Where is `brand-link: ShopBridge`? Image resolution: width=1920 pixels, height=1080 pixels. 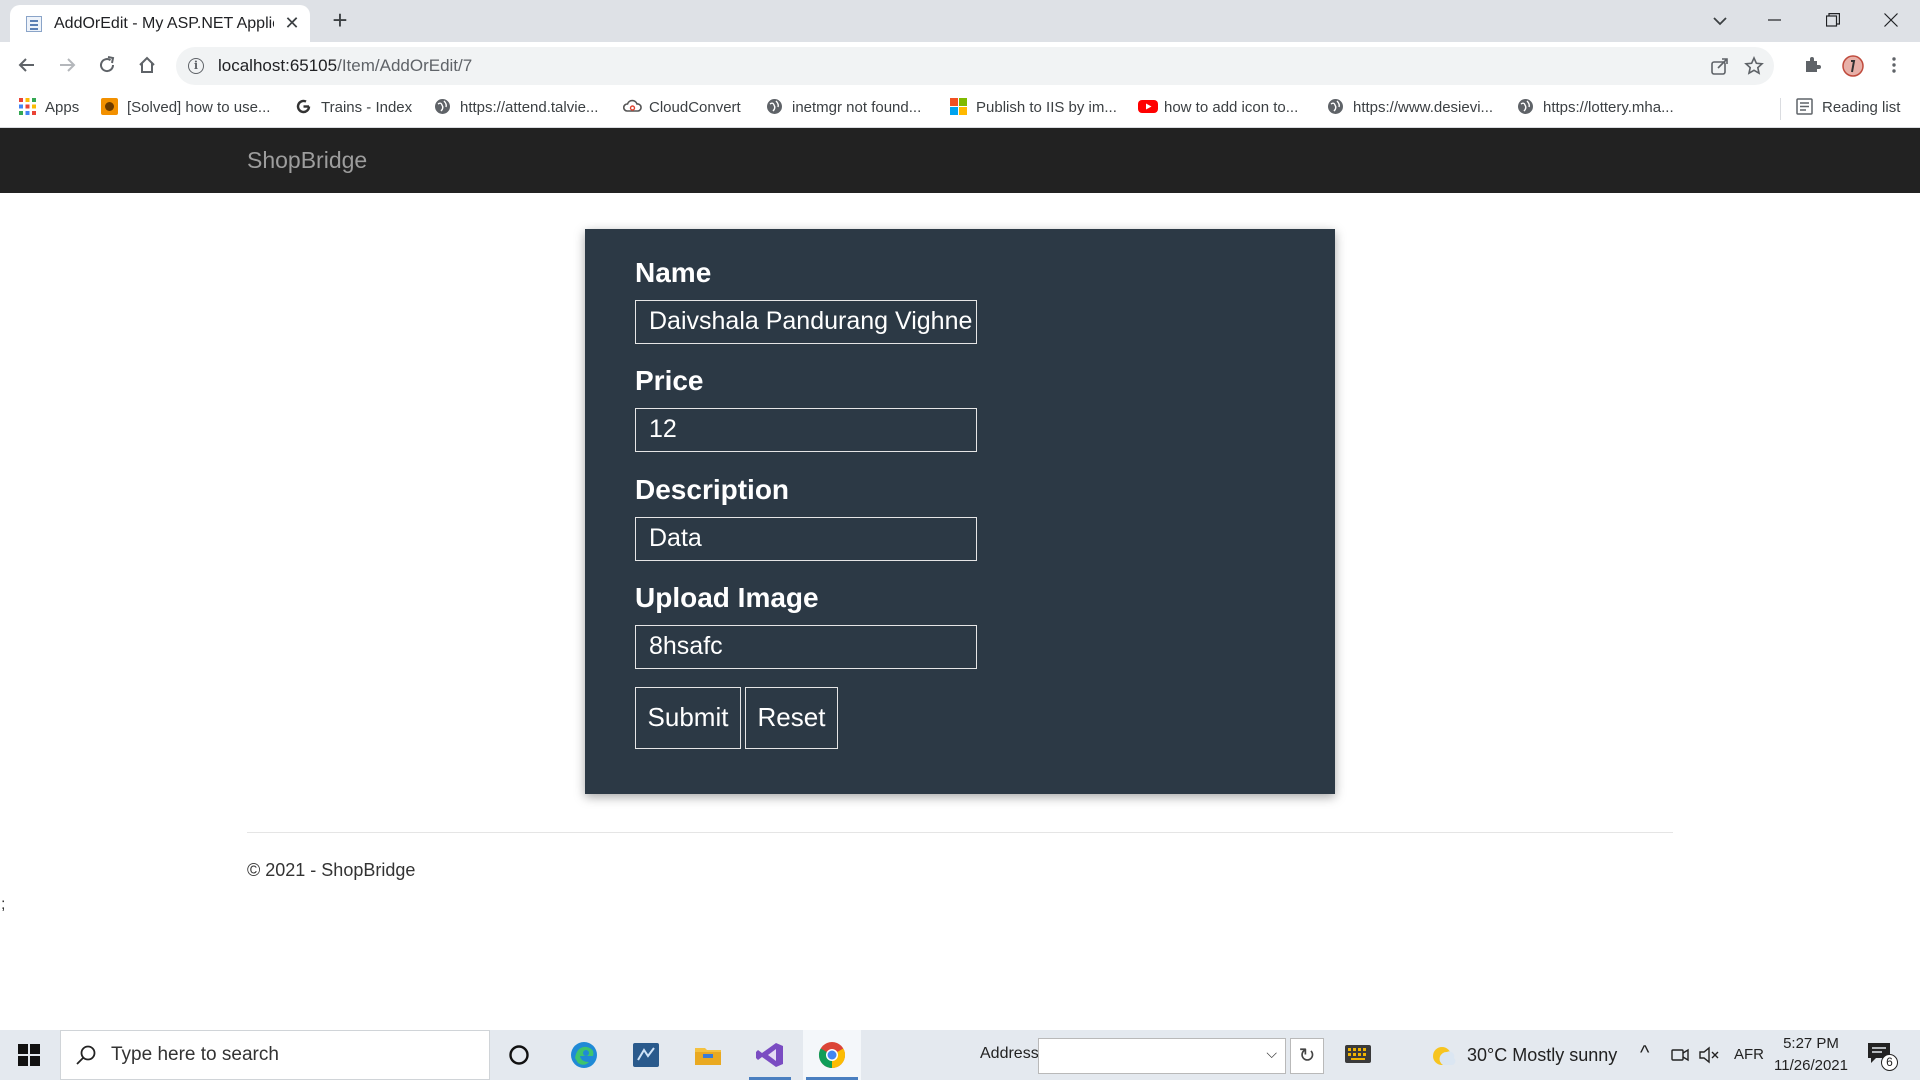
brand-link: ShopBridge is located at coordinates (307, 160).